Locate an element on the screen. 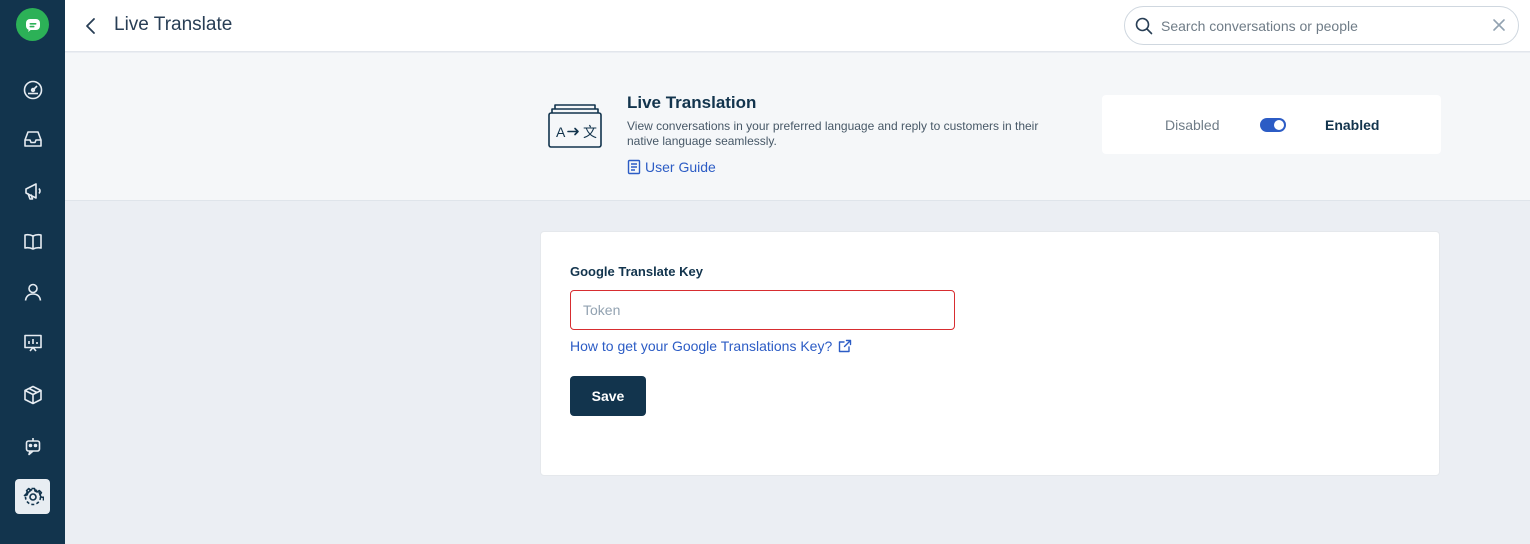 The image size is (1530, 544). chevron-left-icon is located at coordinates (90, 26).